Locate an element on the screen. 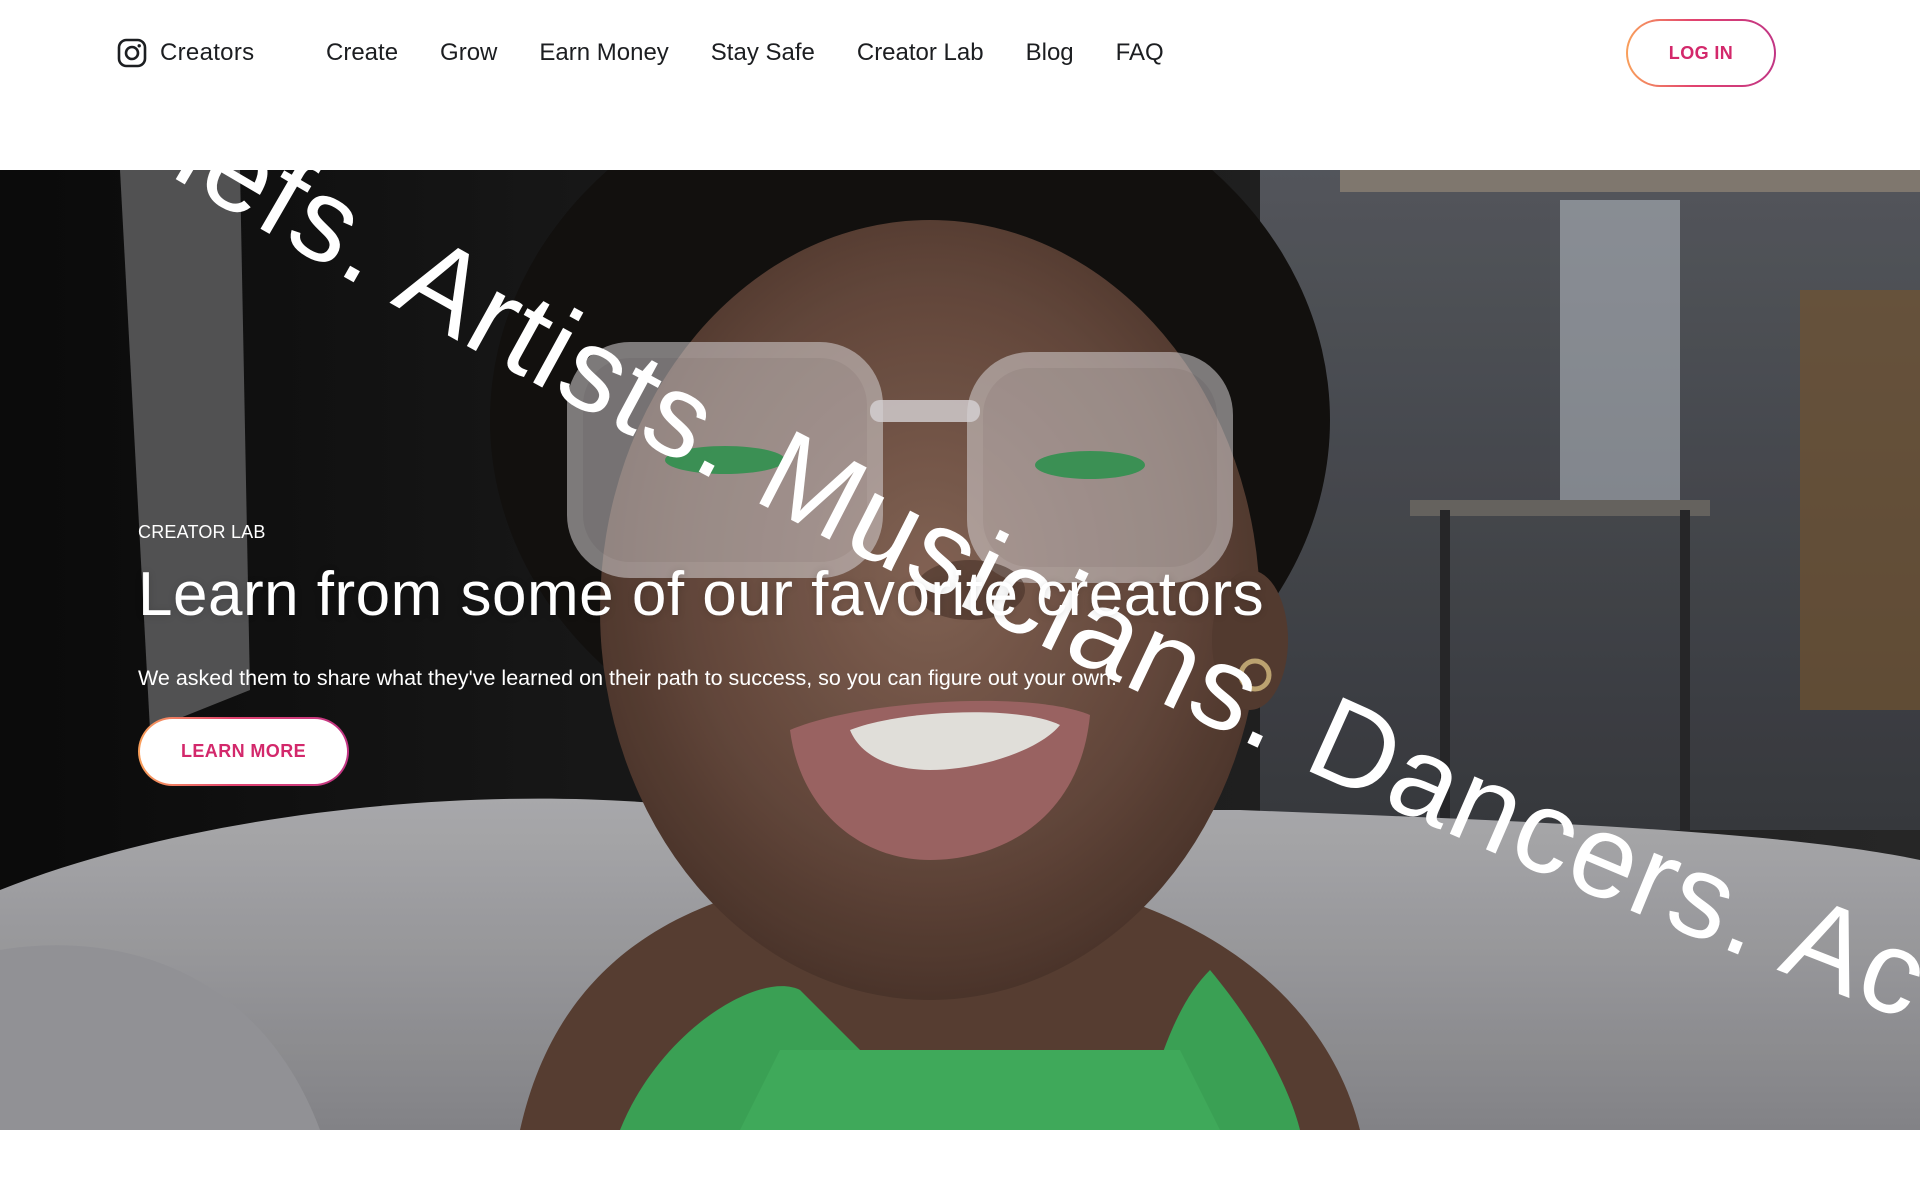 This screenshot has height=1200, width=1920. login-button-label: LOG IN is located at coordinates (1701, 53).